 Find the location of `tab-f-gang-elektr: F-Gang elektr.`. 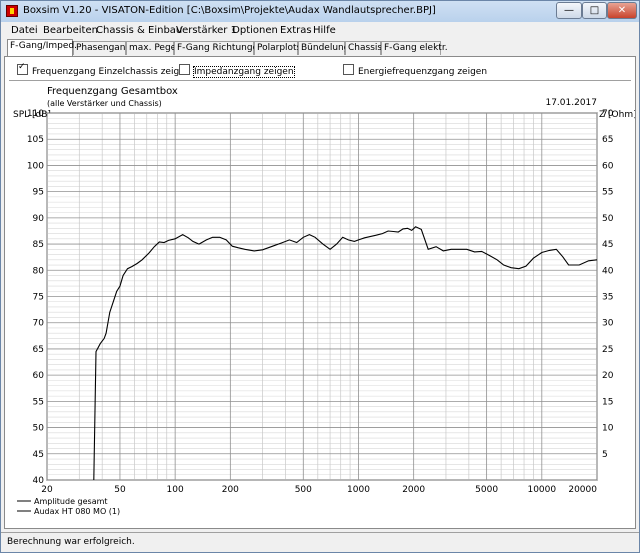

tab-f-gang-elektr: F-Gang elektr. is located at coordinates (414, 48).